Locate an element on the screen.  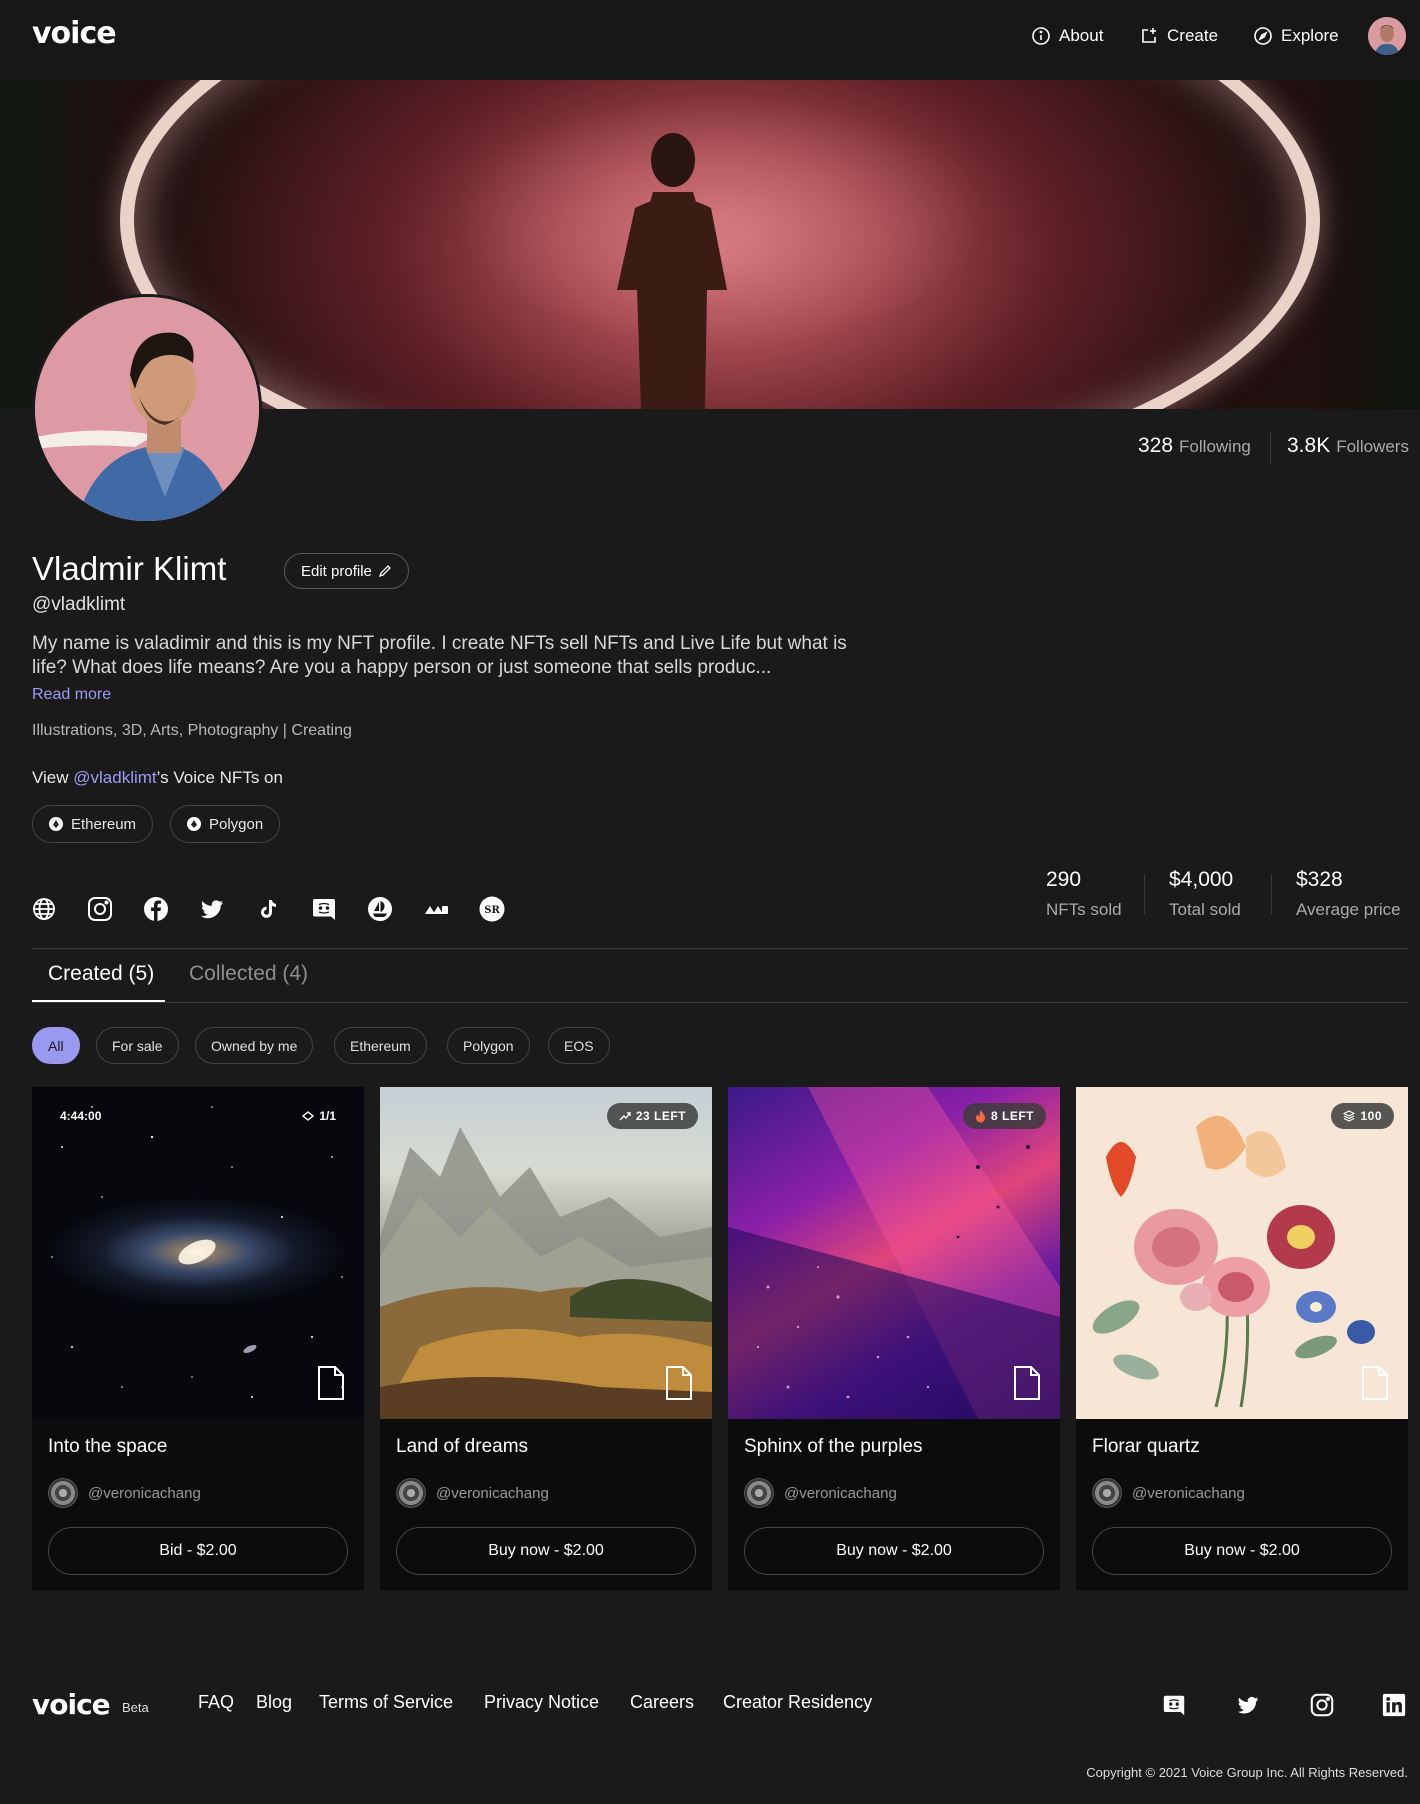
followers-stat: 3.8K Followers is located at coordinates (1348, 449).